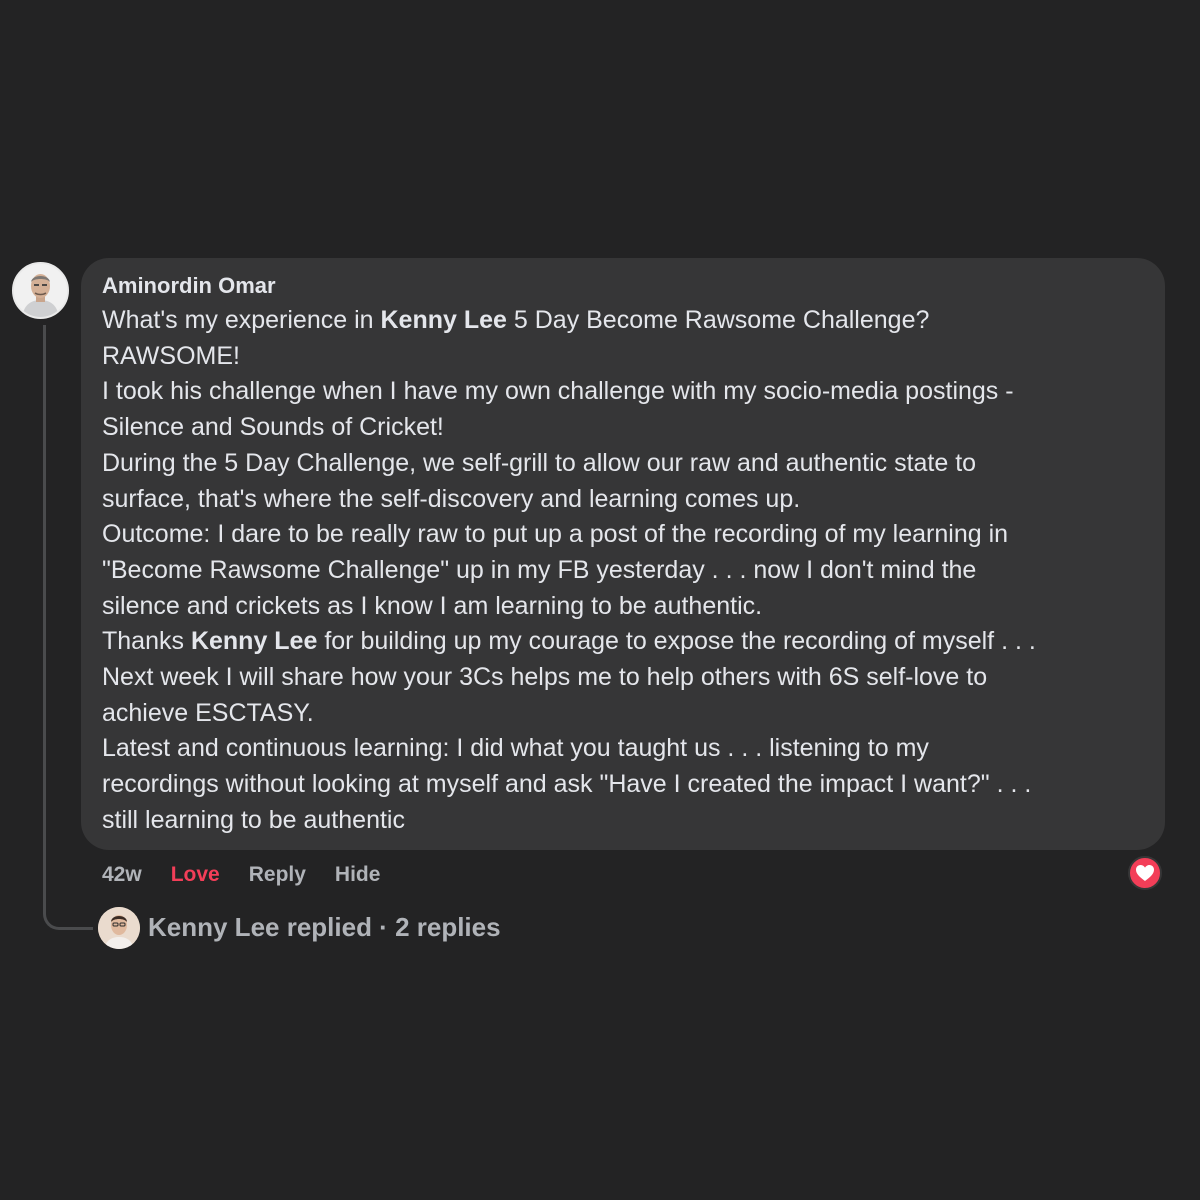 This screenshot has height=1200, width=1200. What do you see at coordinates (618, 821) in the screenshot?
I see `comment-text-line: still learning to be authentic` at bounding box center [618, 821].